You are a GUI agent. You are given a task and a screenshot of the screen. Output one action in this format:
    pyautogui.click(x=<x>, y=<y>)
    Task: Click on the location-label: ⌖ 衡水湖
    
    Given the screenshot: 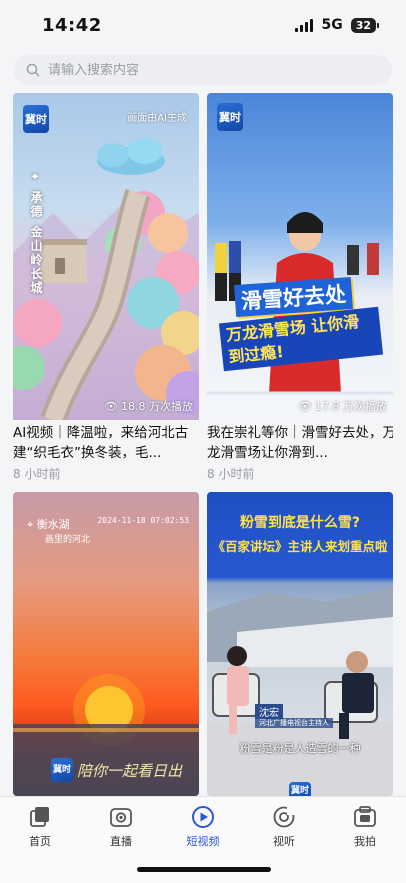 What is the action you would take?
    pyautogui.click(x=48, y=524)
    